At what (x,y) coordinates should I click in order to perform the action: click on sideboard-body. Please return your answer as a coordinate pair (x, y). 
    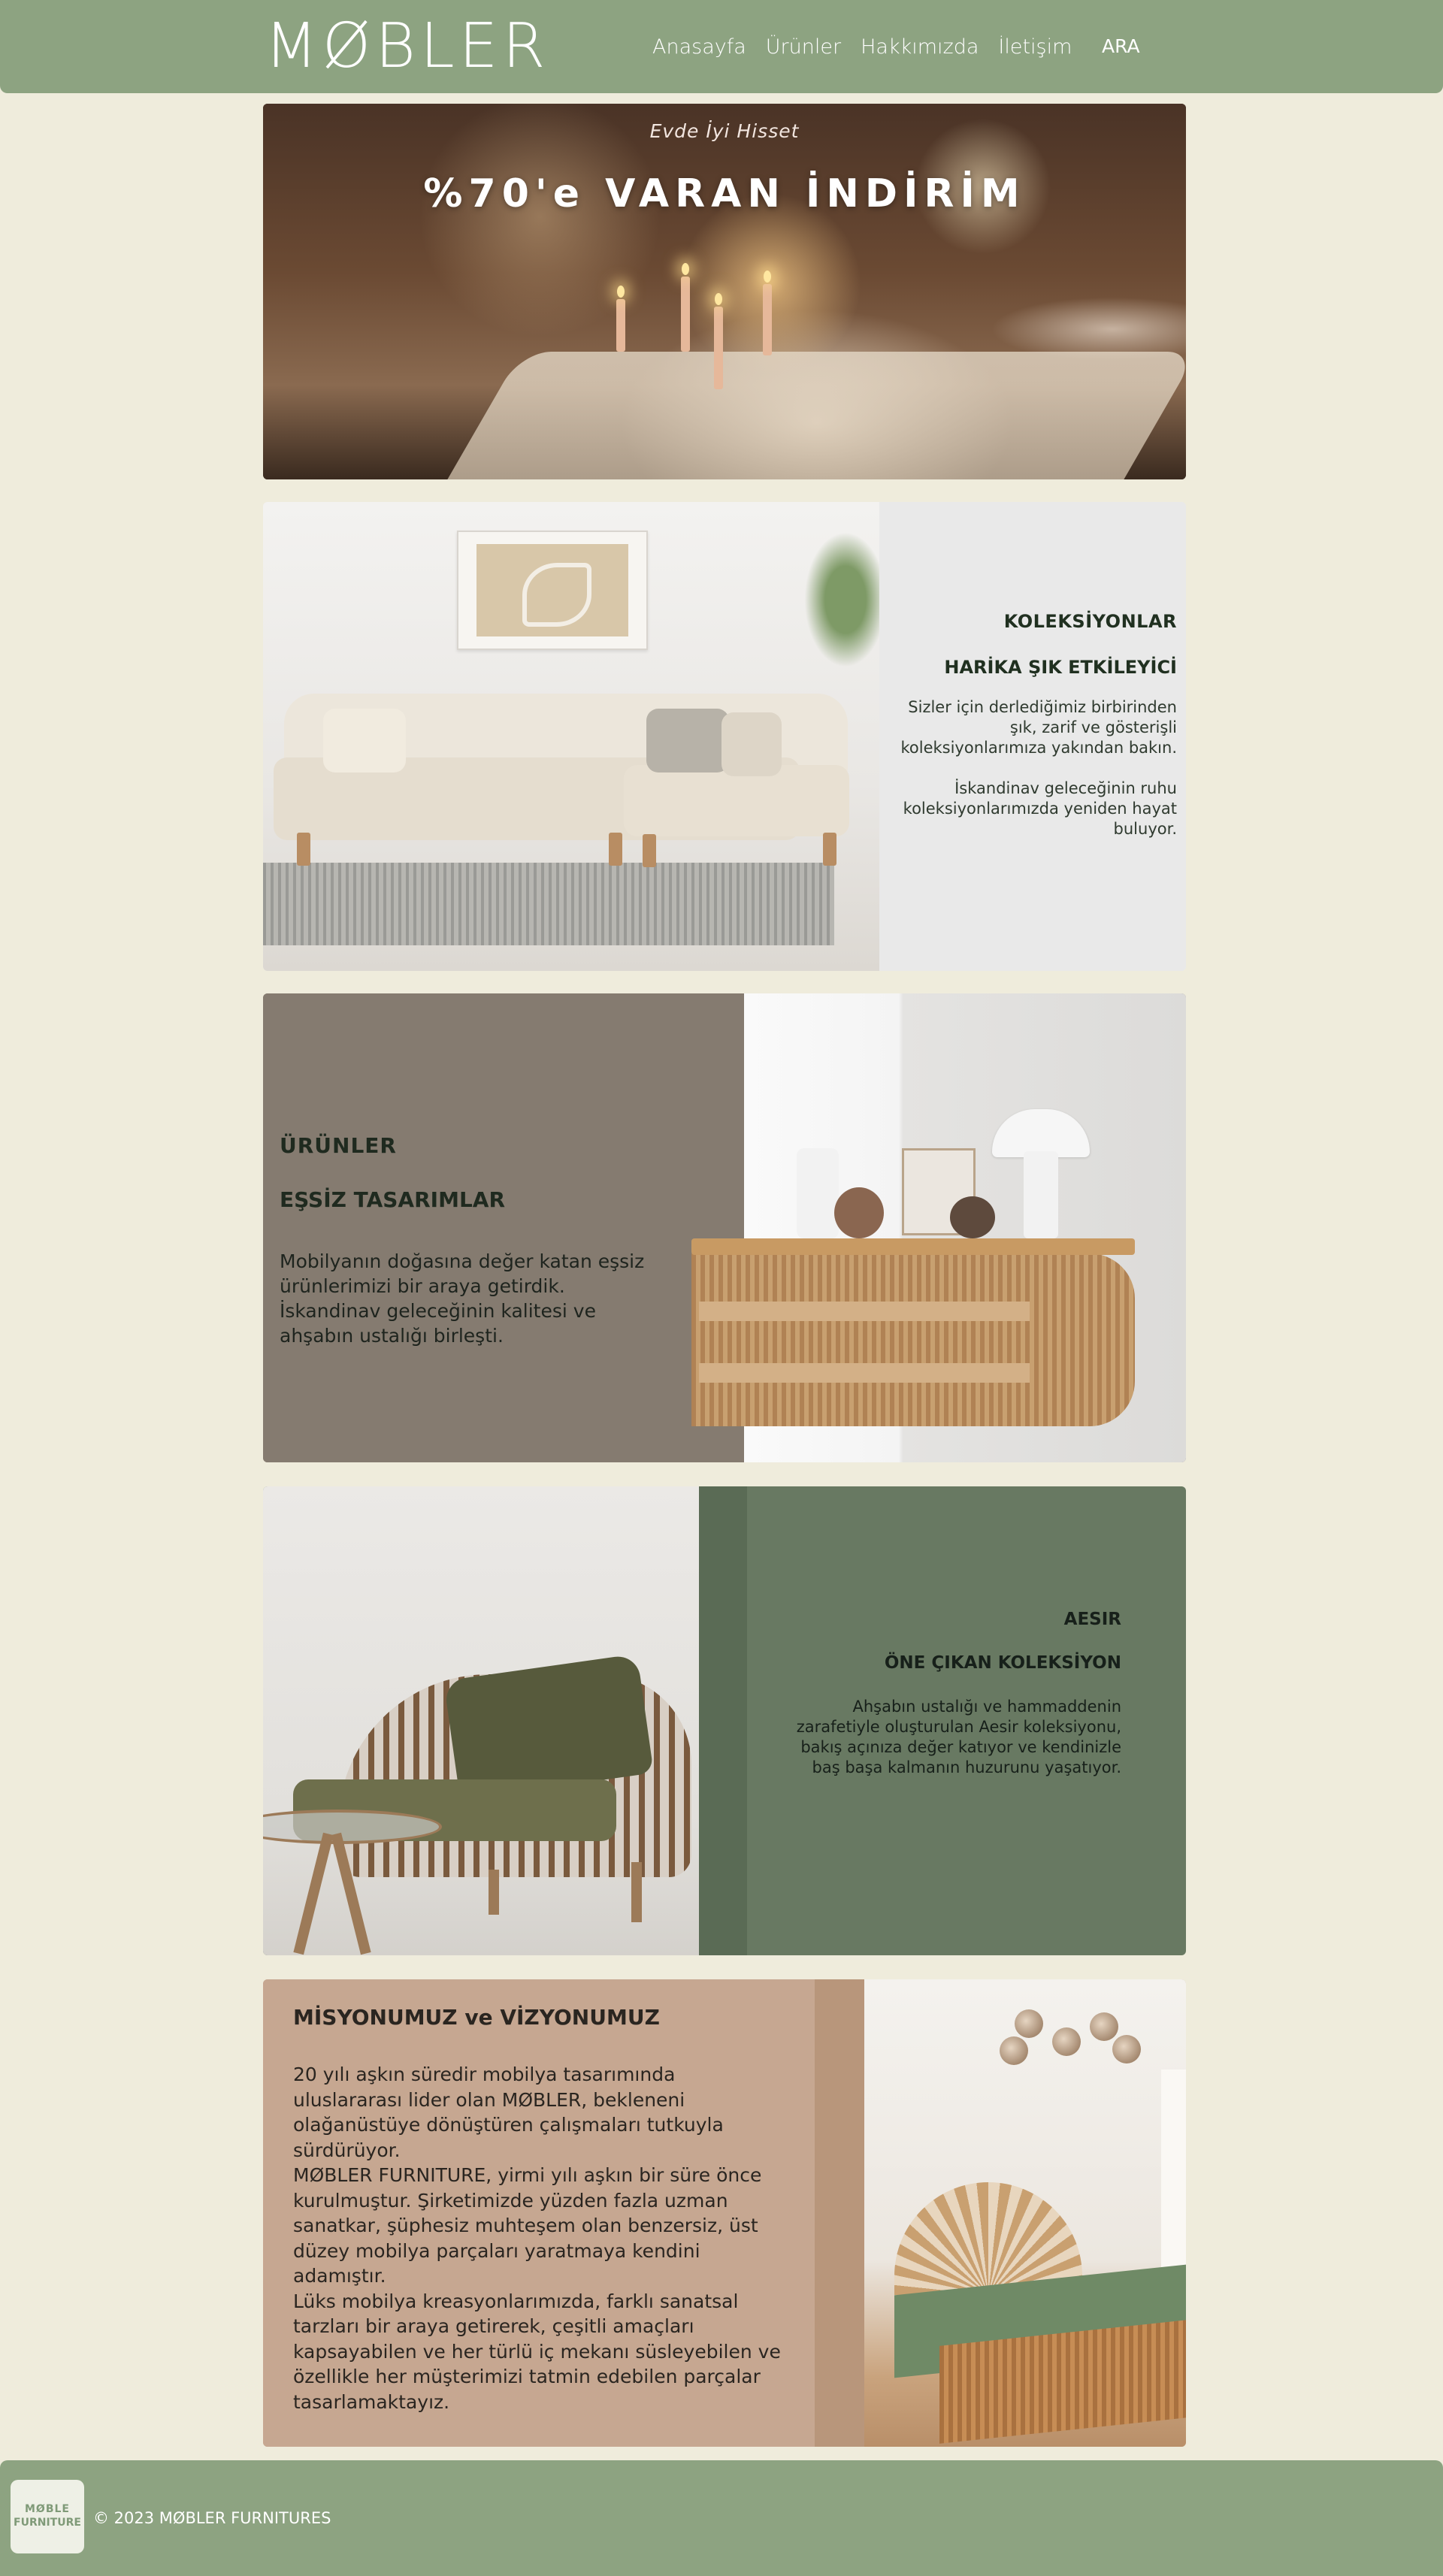
    Looking at the image, I should click on (913, 1339).